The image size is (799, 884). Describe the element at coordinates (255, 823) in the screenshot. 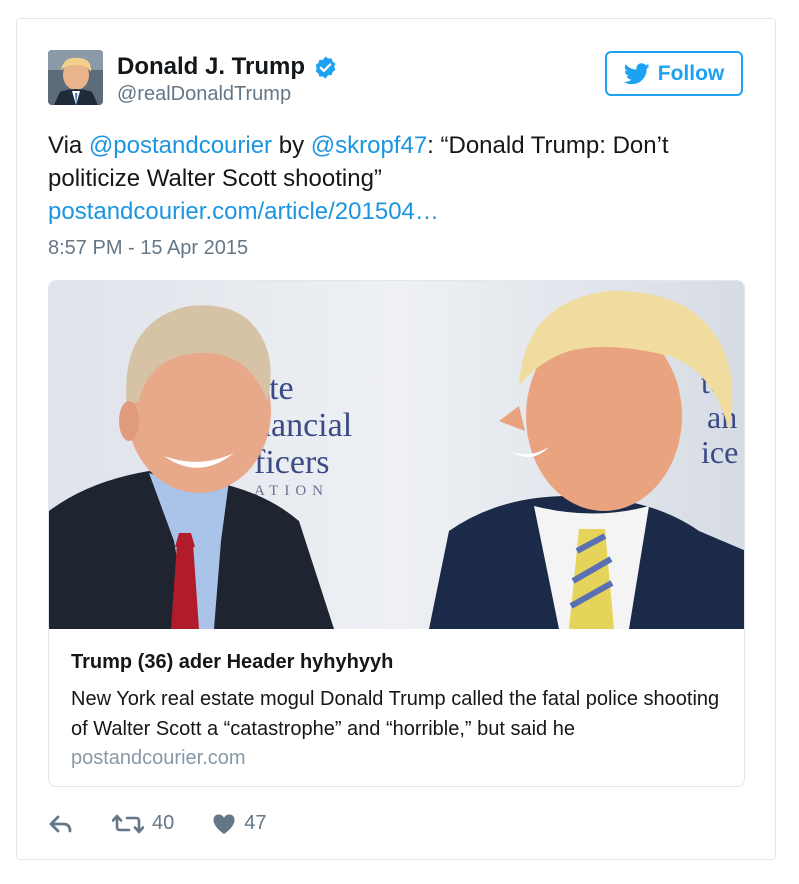

I see `like-count: 47` at that location.